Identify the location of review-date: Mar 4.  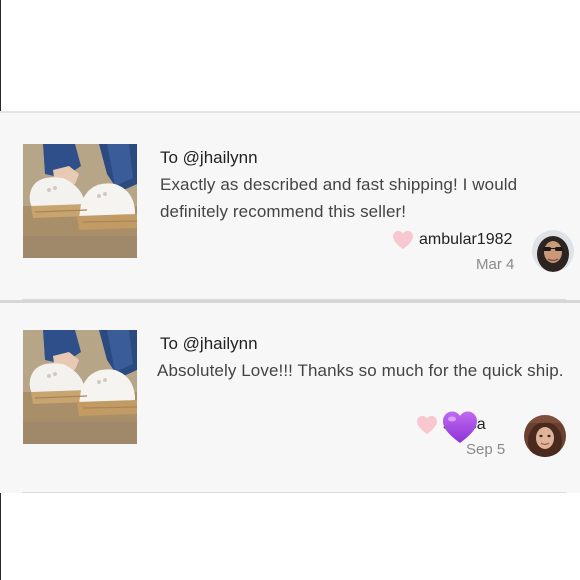
(495, 264).